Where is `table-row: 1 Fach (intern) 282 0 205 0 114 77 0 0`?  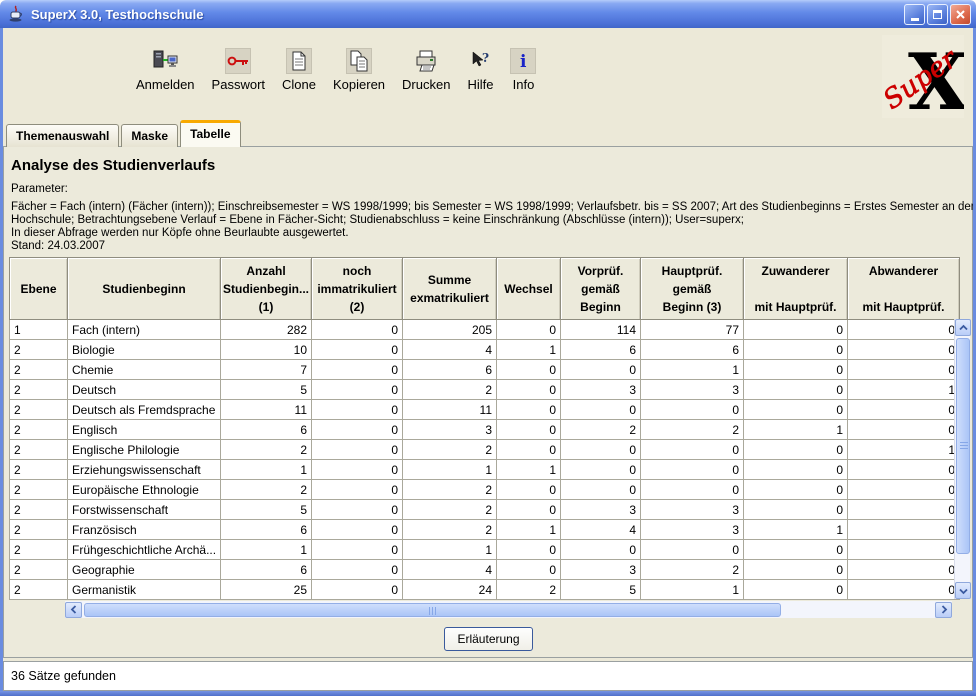
table-row: 1 Fach (intern) 282 0 205 0 114 77 0 0 is located at coordinates (484, 329).